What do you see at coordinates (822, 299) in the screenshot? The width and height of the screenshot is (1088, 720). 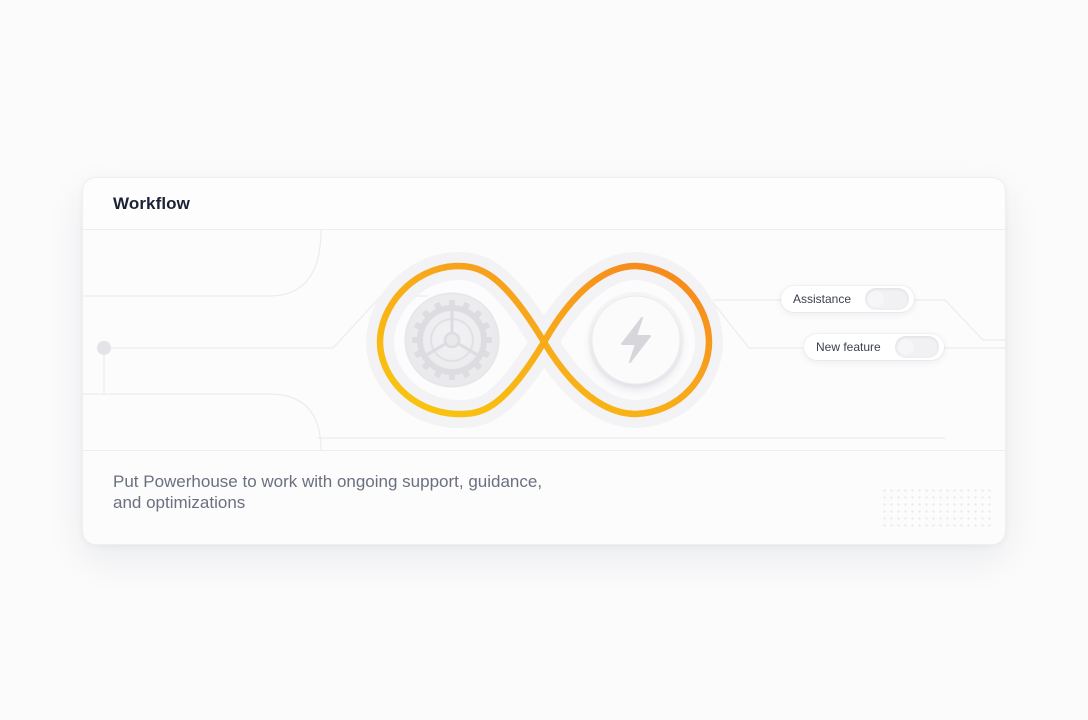 I see `assistance-label: Assistance` at bounding box center [822, 299].